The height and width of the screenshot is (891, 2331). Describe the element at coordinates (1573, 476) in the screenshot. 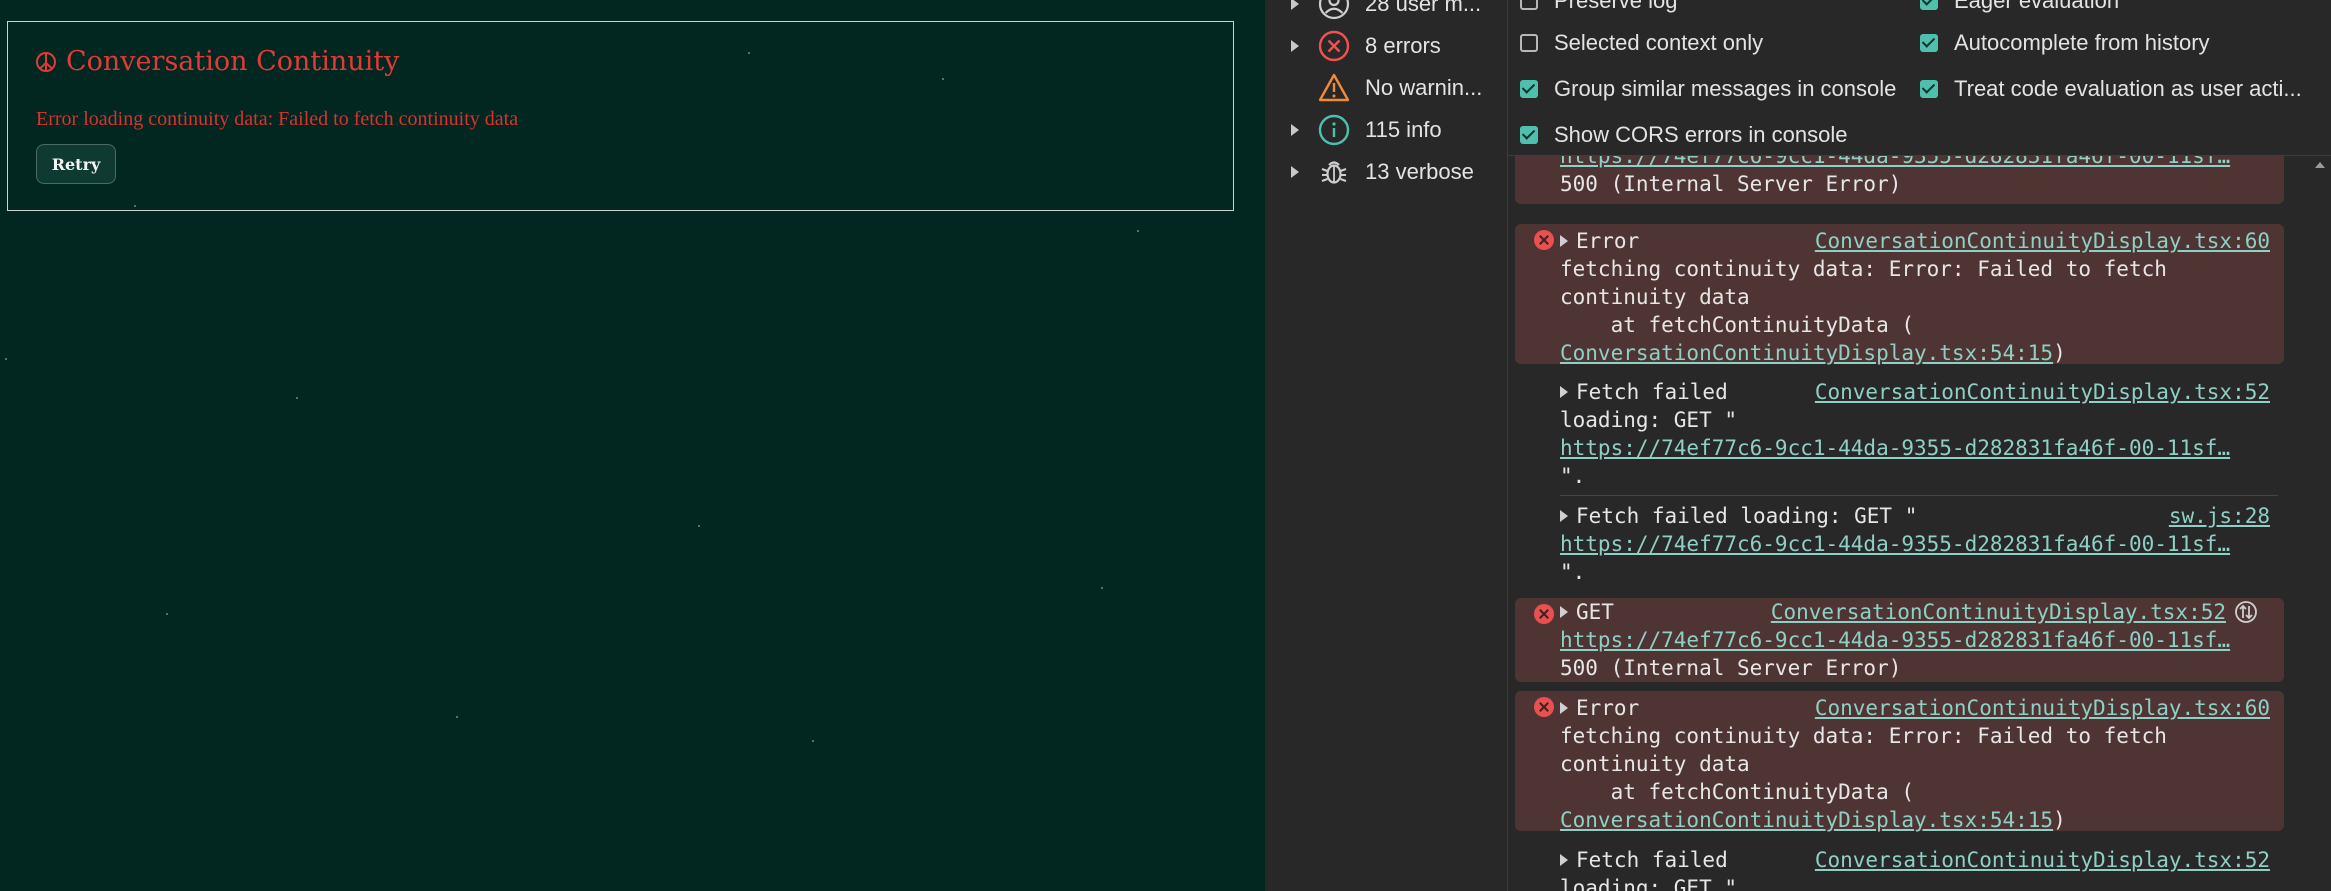

I see `console-text: ".` at that location.